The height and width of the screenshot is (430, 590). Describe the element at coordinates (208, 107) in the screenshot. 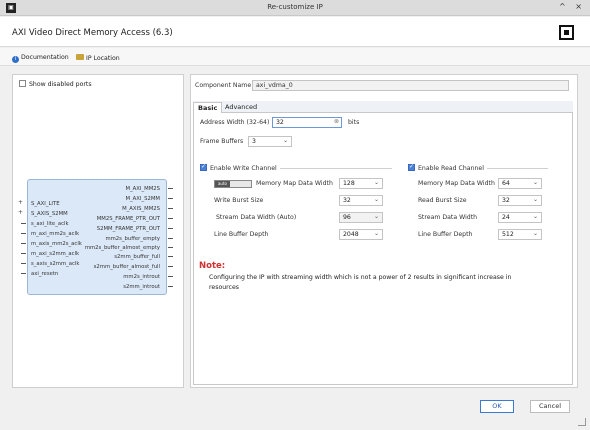

I see `tab-basic: Basic` at that location.